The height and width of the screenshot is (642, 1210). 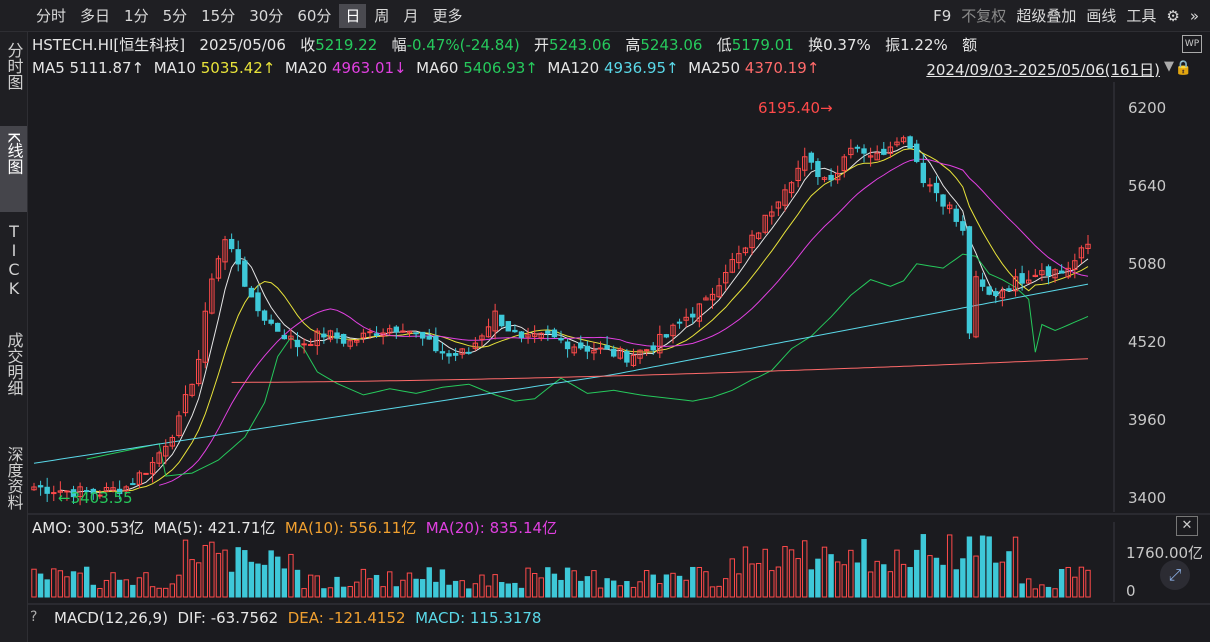 What do you see at coordinates (1046, 16) in the screenshot?
I see `super-overlay-button: 超级叠加` at bounding box center [1046, 16].